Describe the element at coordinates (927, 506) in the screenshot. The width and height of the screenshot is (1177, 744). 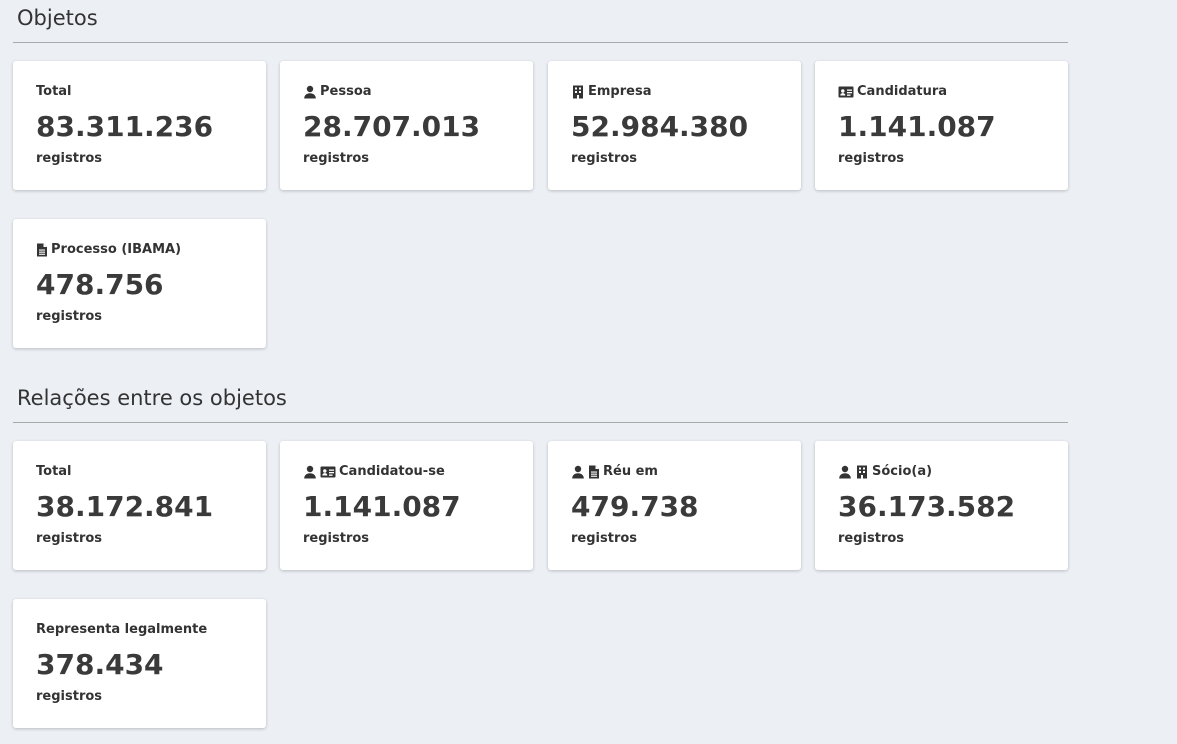
I see `card-value: 36.173.582` at that location.